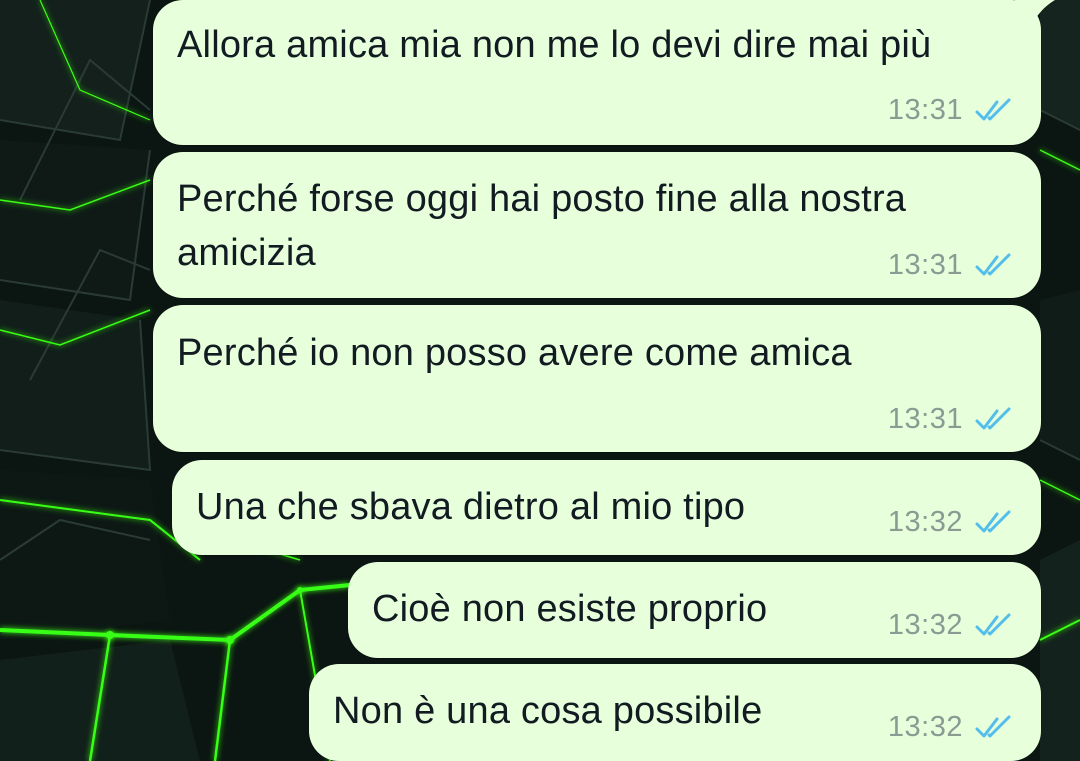 The image size is (1080, 761). I want to click on message-text: Una che sbava dietro al mio tipo, so click(471, 507).